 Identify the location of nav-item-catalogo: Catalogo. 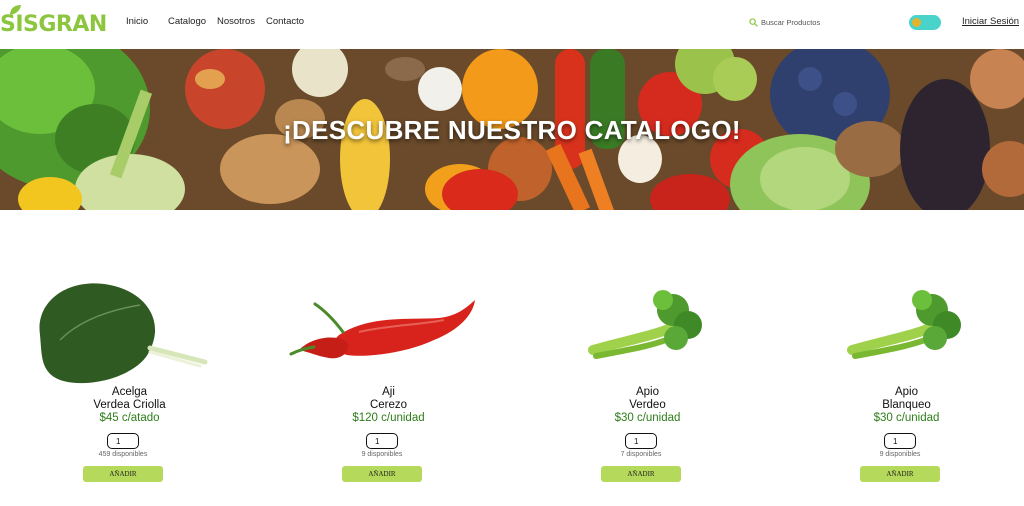
(187, 22).